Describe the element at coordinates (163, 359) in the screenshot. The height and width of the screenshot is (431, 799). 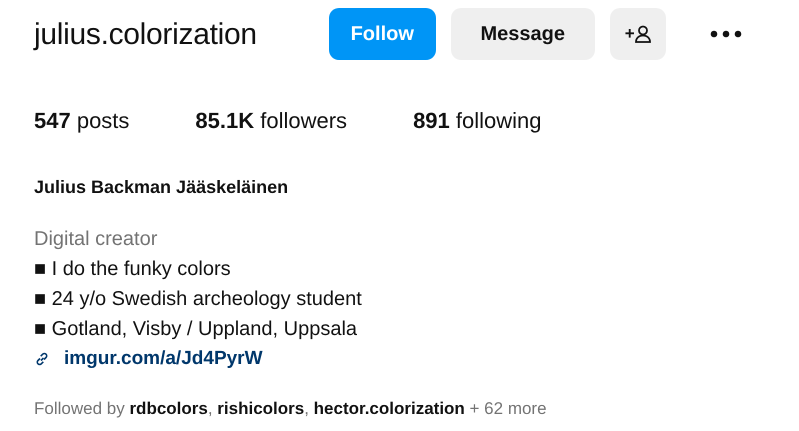
I see `bio-link: imgur.com/a/Jd4PyrW` at that location.